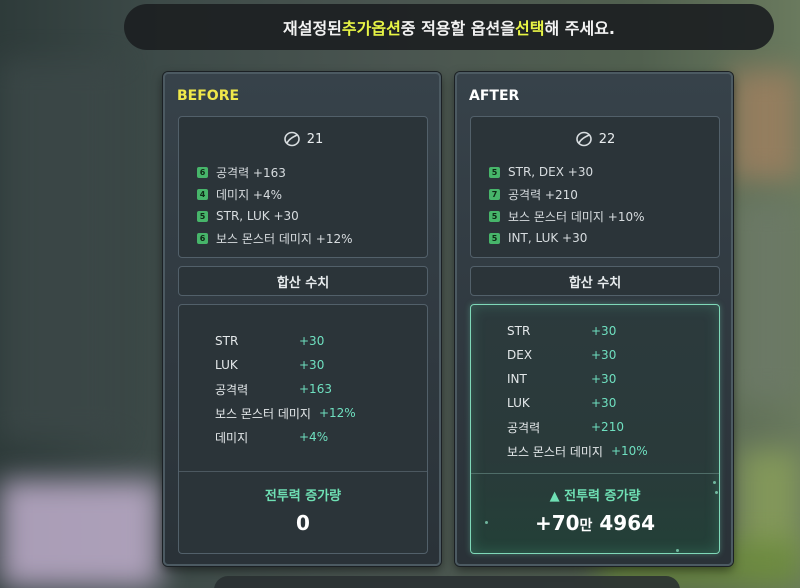 This screenshot has height=588, width=800. I want to click on instruction-text-mid: 중 적용할 옵션을, so click(457, 28).